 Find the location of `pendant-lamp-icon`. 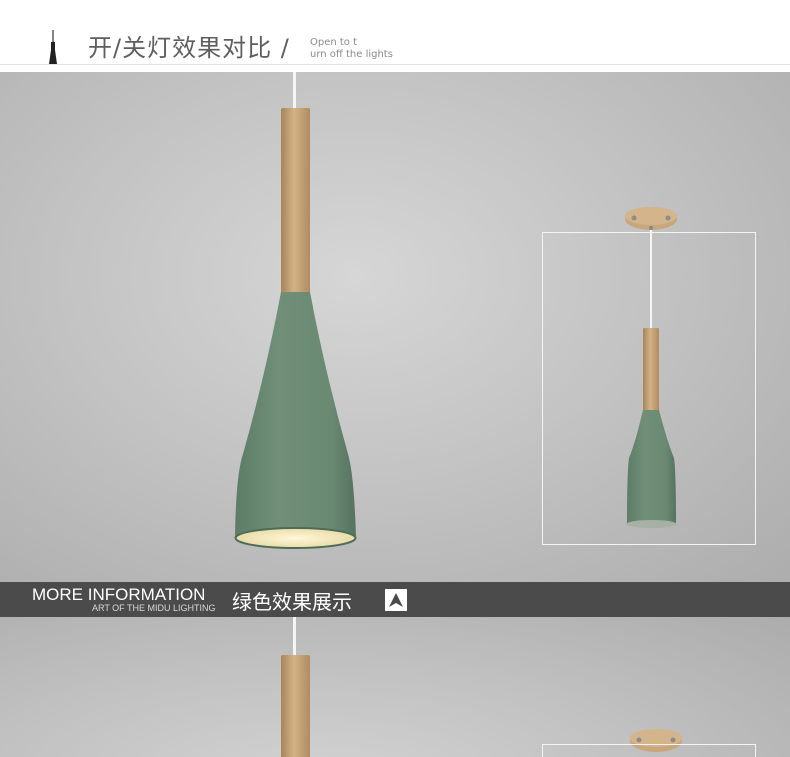

pendant-lamp-icon is located at coordinates (53, 49).